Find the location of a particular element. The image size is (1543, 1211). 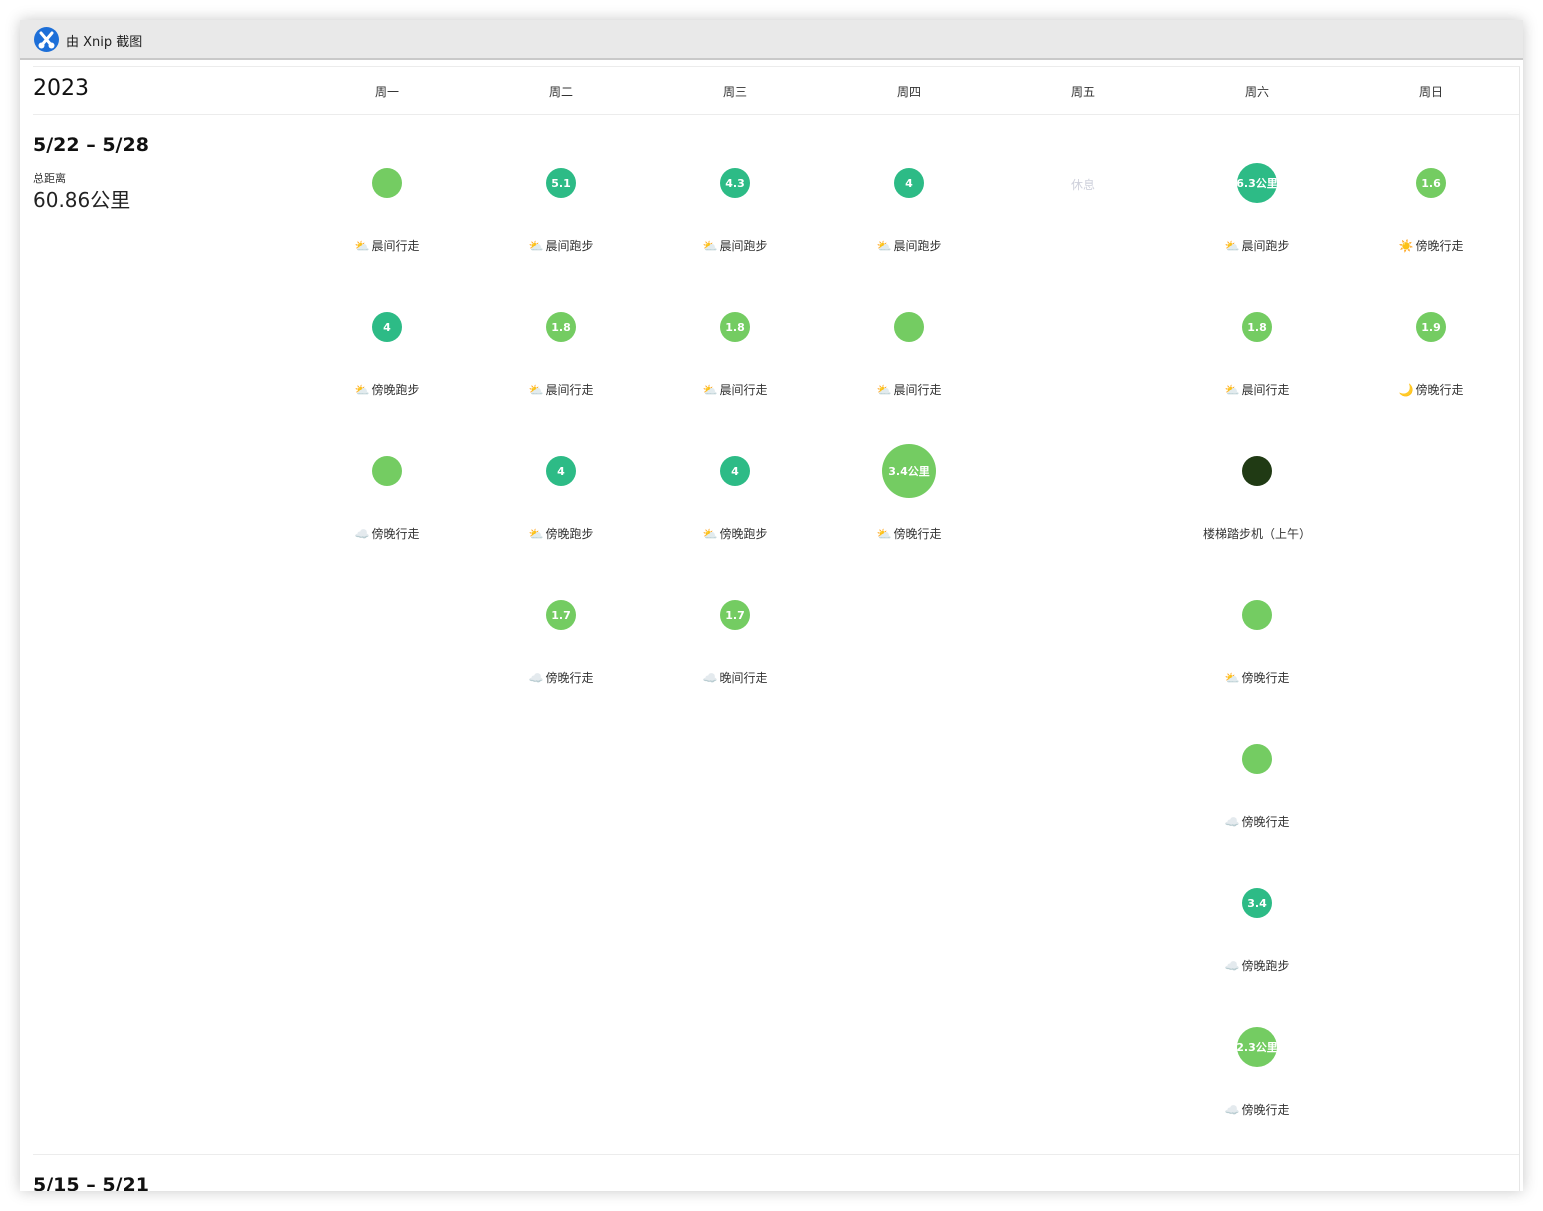

activity-dot: 2.3公里 is located at coordinates (1257, 1047).